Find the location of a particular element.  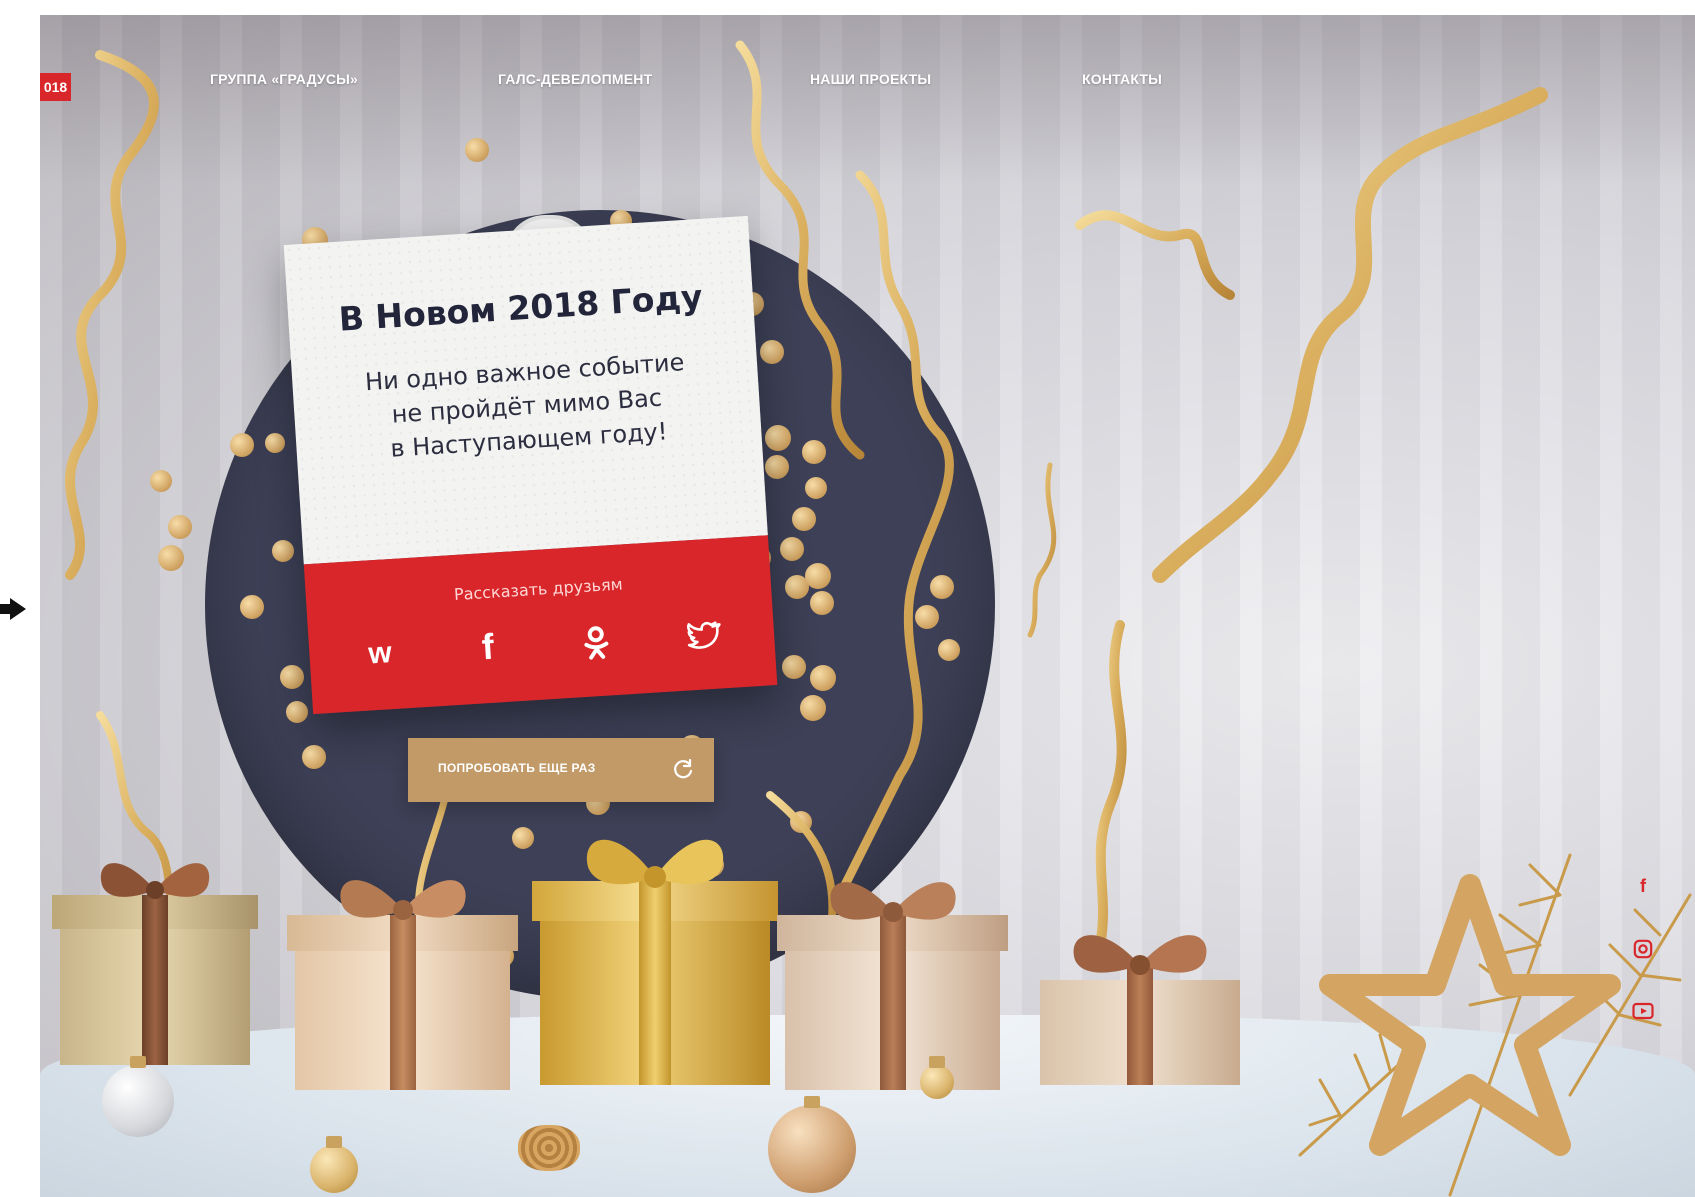

try-again-button: ПОПРОБОВАТЬ ЕЩЕ РАЗ is located at coordinates (561, 770).